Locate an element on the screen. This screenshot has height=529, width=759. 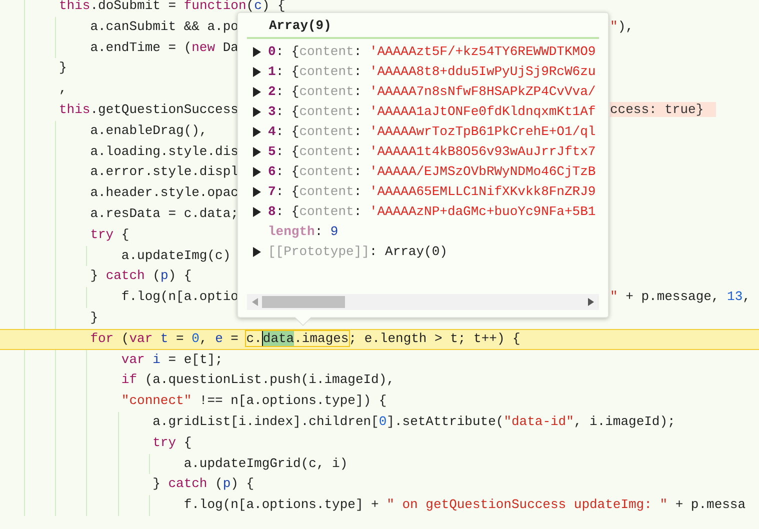
code-line: "connect" !== n[a.options.type]) { is located at coordinates (253, 400).